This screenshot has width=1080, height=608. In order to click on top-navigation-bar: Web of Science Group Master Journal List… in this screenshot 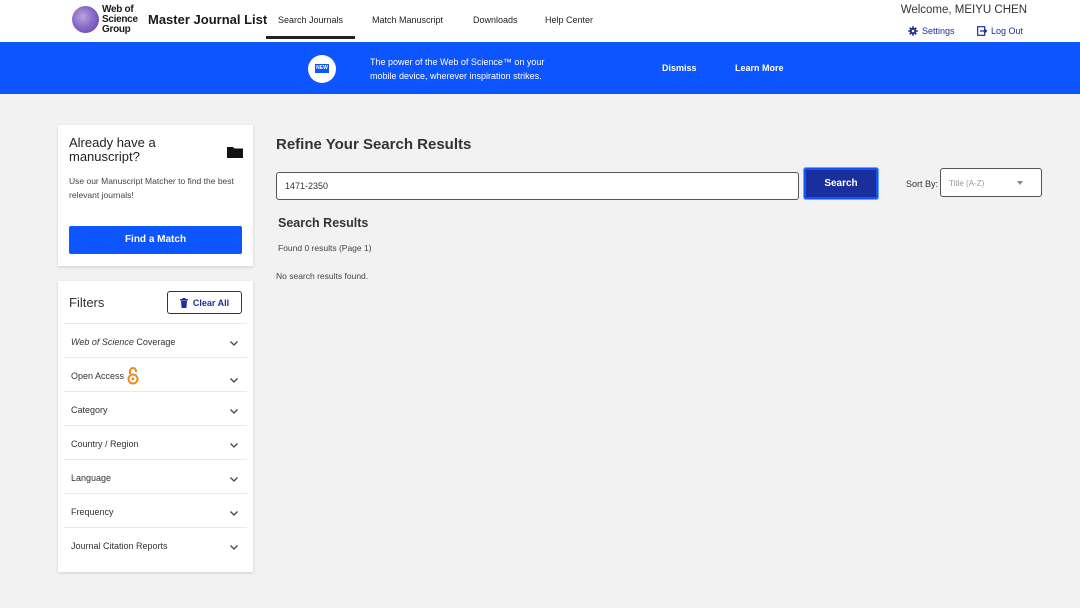, I will do `click(540, 21)`.